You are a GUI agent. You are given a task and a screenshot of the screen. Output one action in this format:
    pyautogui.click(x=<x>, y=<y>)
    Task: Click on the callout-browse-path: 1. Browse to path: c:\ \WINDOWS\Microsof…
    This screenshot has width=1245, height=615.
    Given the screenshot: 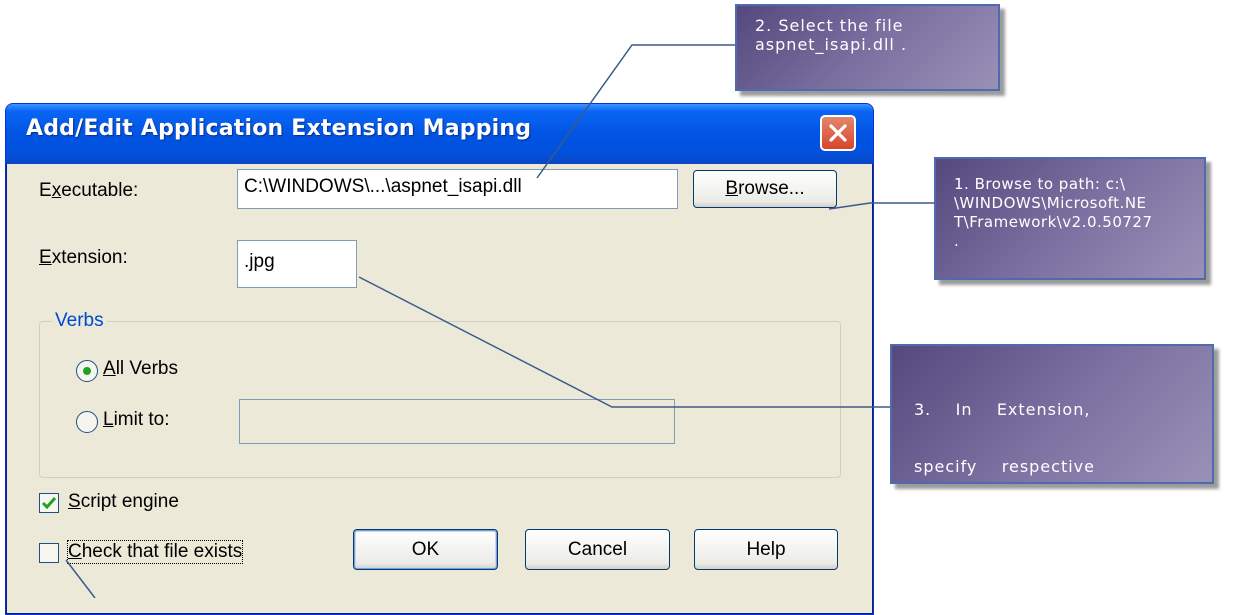 What is the action you would take?
    pyautogui.click(x=1070, y=218)
    